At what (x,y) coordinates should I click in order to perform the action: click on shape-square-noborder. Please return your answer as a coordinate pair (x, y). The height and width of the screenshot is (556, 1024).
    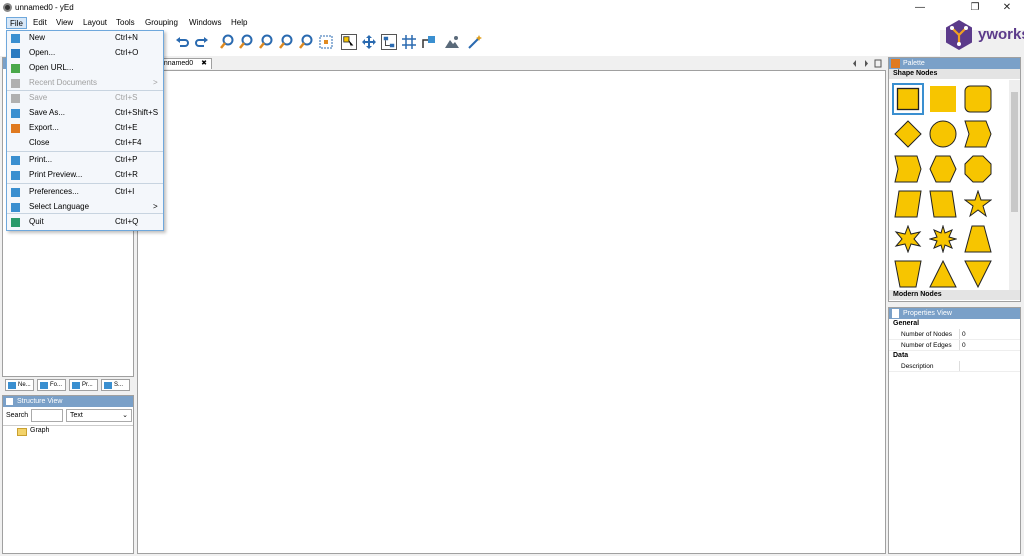
    Looking at the image, I should click on (943, 99).